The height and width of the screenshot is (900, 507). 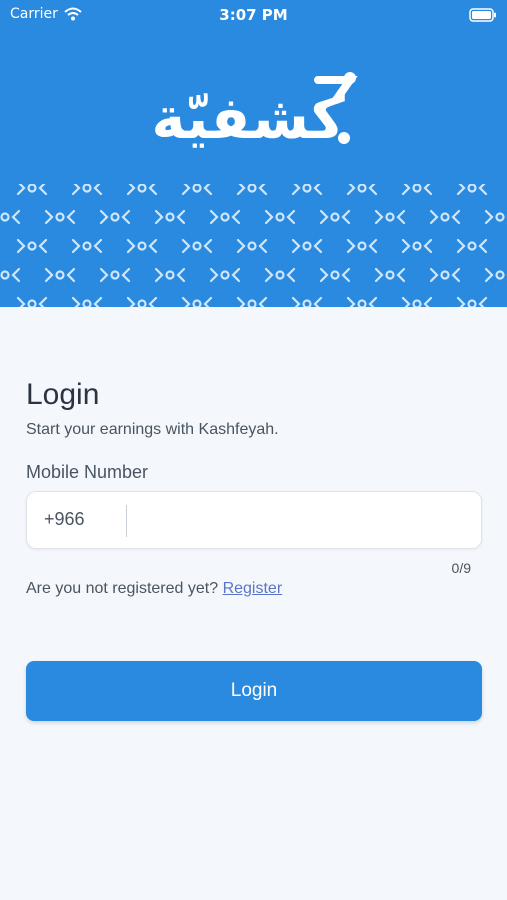 I want to click on status-bar: Carrier 3:07 PM, so click(x=253, y=15).